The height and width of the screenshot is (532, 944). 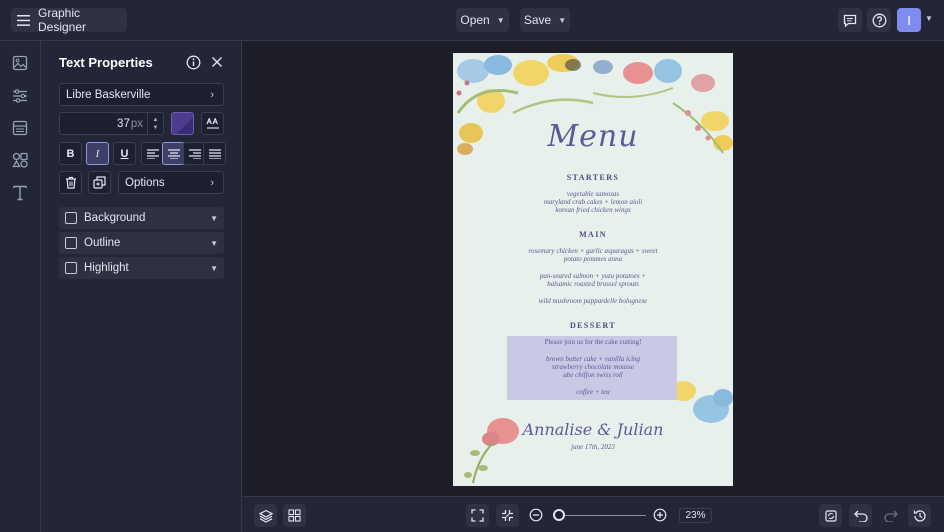 I want to click on zoom-level-input: 23%, so click(x=695, y=515).